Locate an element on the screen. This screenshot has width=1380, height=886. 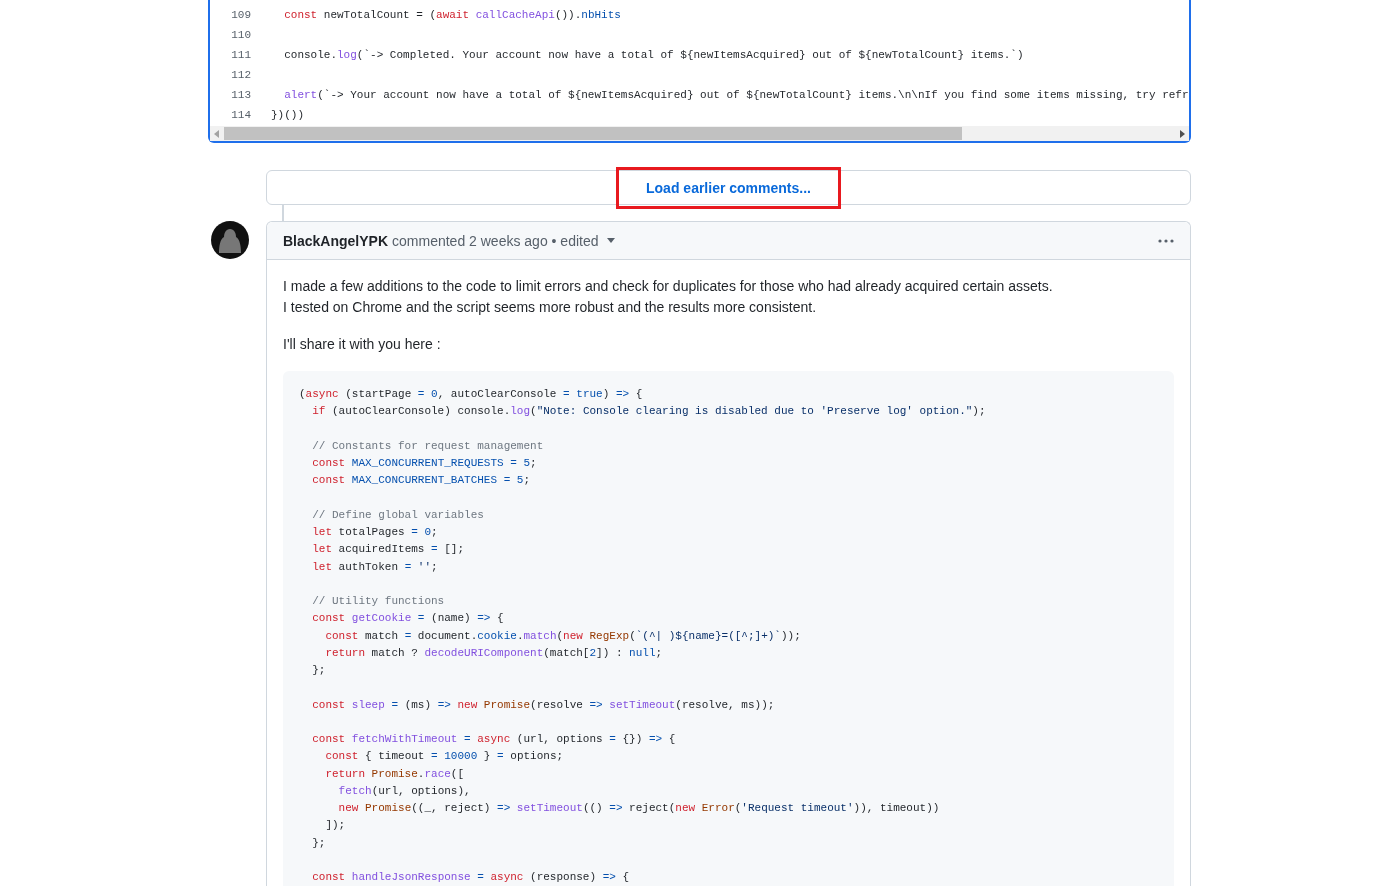
comment-text: I tested on Chrome and the script seems more robust and the results more consistent. is located at coordinates (550, 307).